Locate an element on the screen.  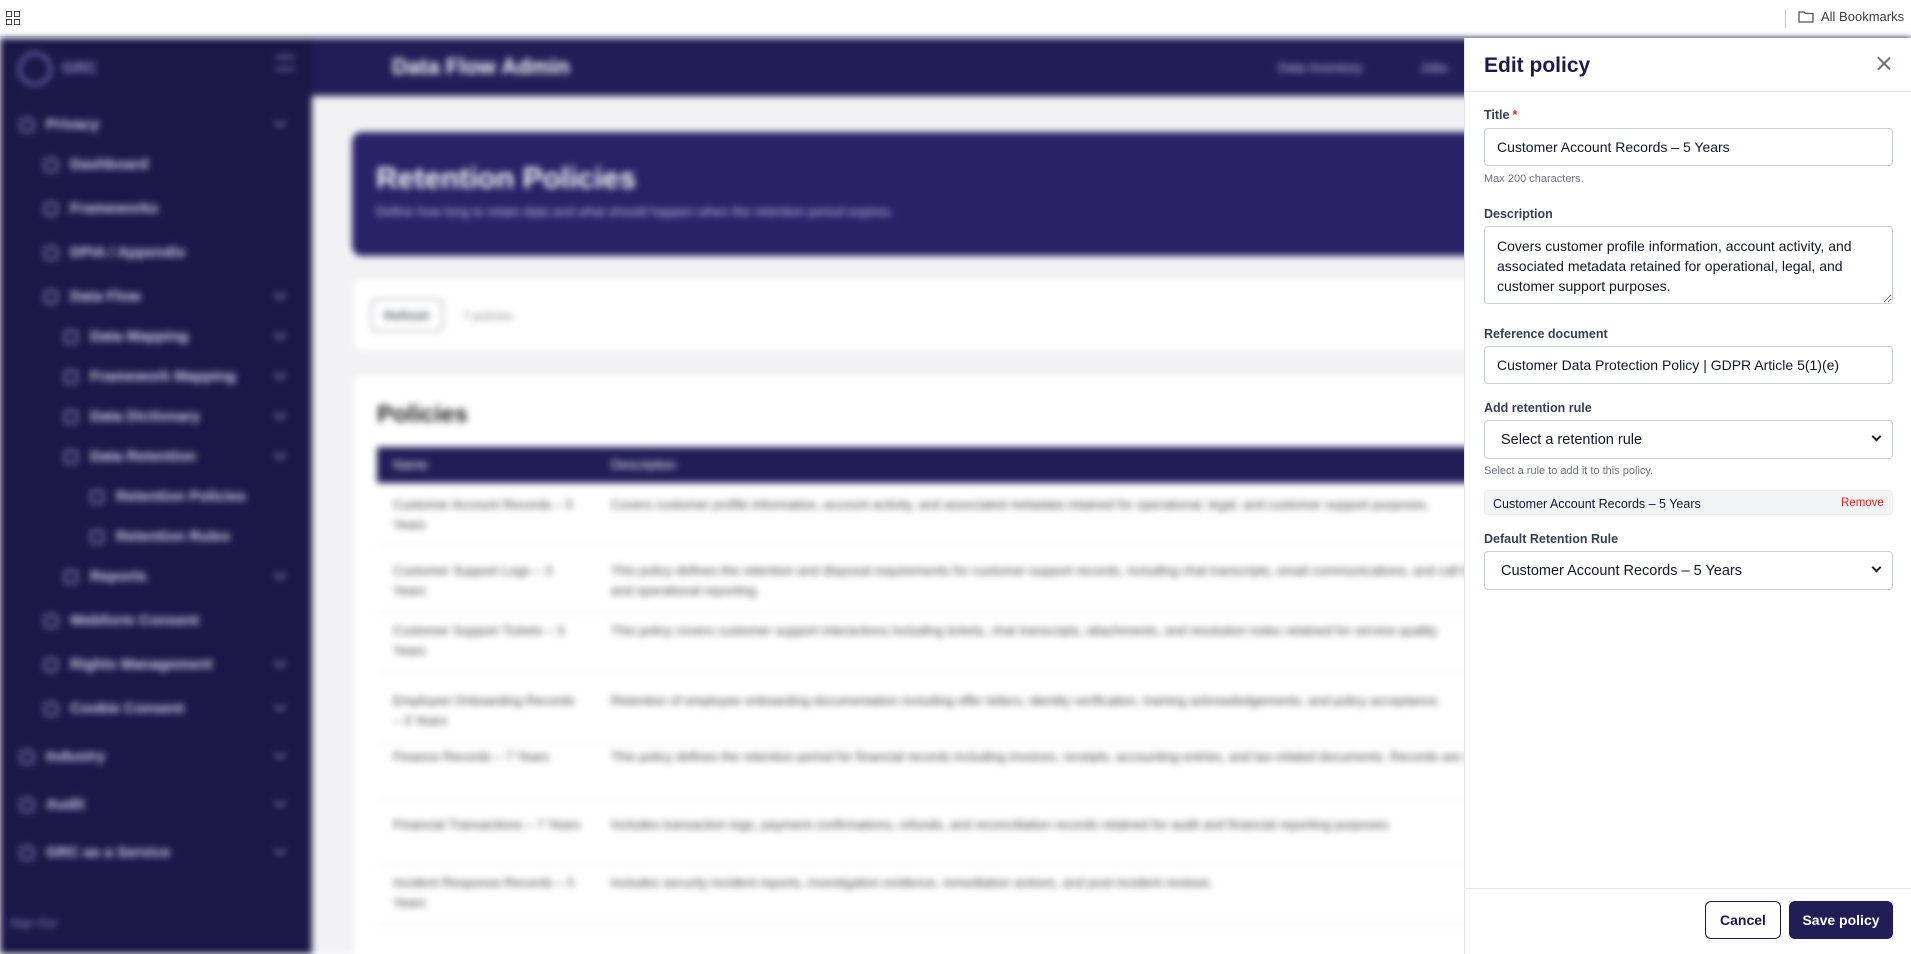
sidebar-item: Reports is located at coordinates (105, 576).